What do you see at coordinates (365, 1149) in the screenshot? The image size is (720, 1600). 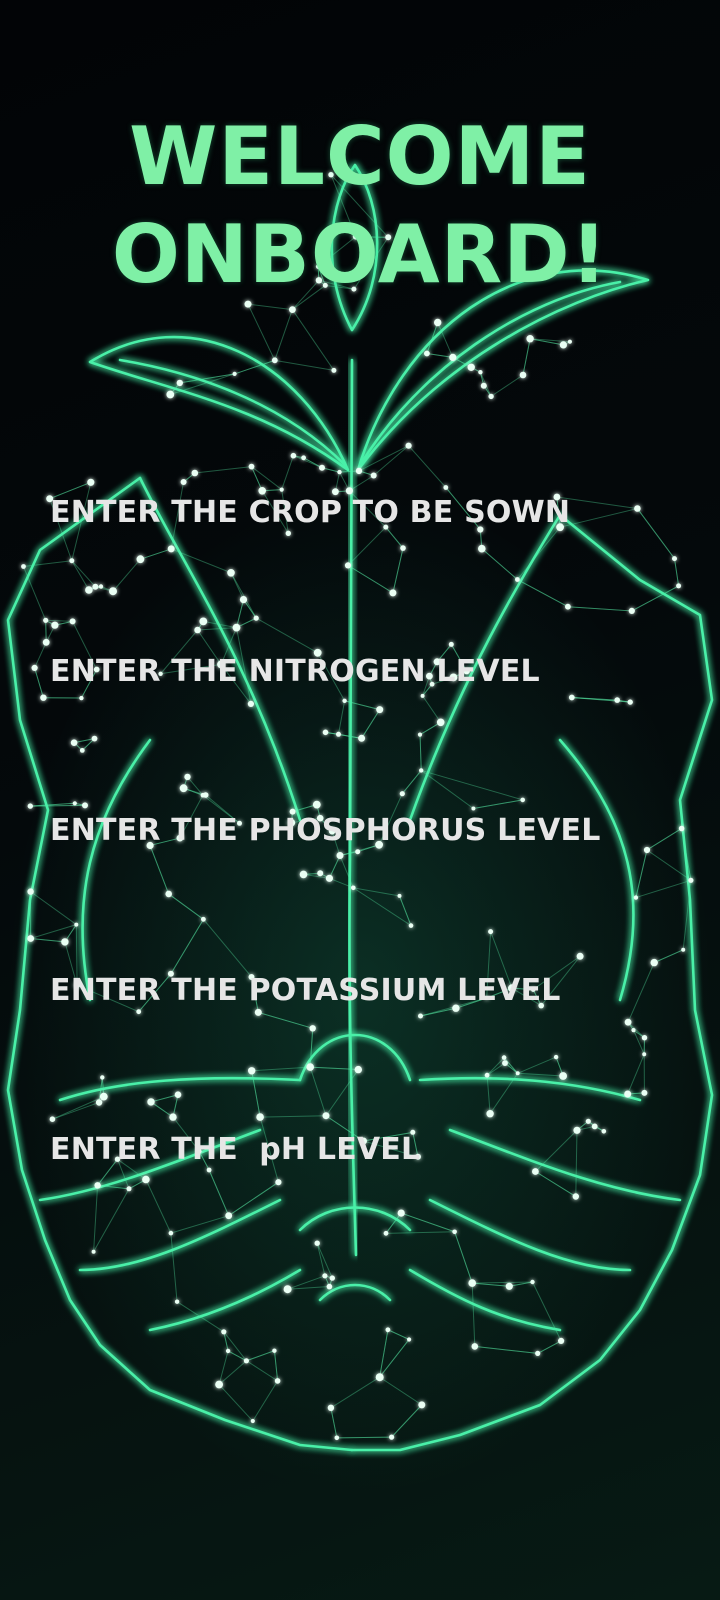 I see `ph-level-input` at bounding box center [365, 1149].